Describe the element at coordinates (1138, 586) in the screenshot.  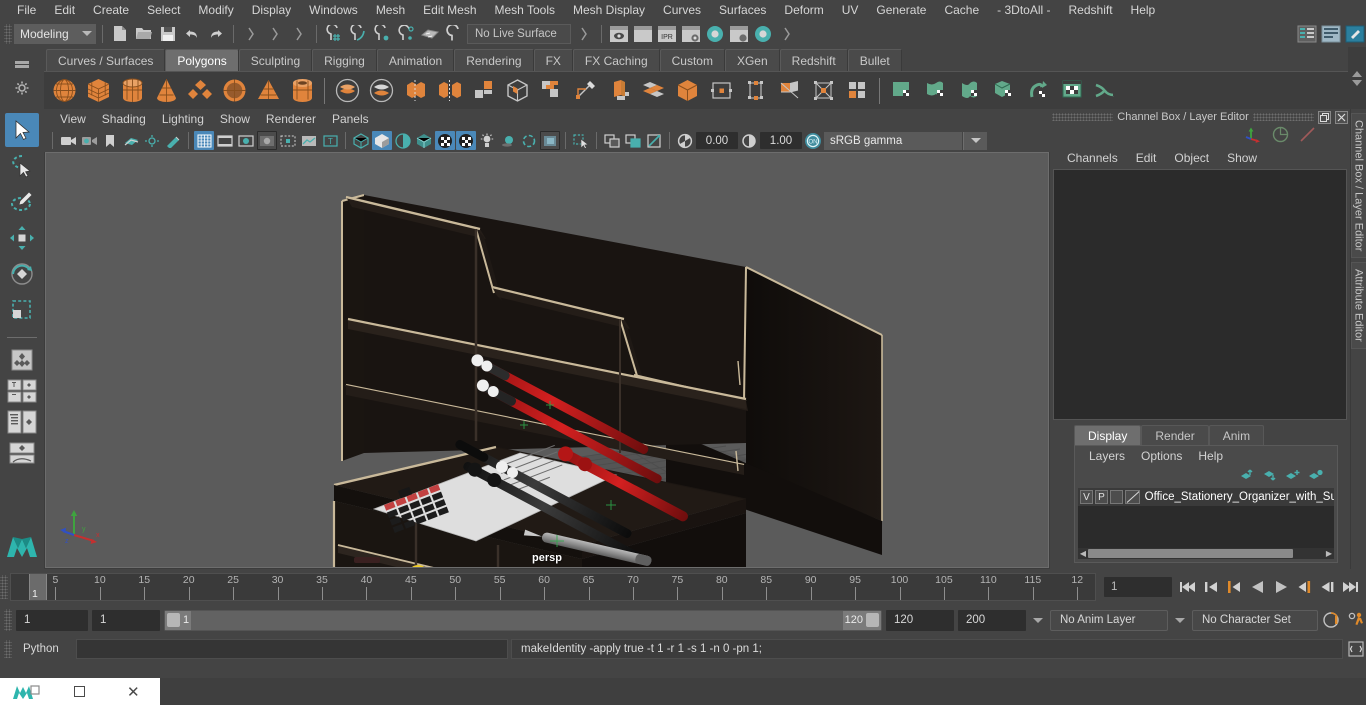
I see `current-frame-field: 1` at that location.